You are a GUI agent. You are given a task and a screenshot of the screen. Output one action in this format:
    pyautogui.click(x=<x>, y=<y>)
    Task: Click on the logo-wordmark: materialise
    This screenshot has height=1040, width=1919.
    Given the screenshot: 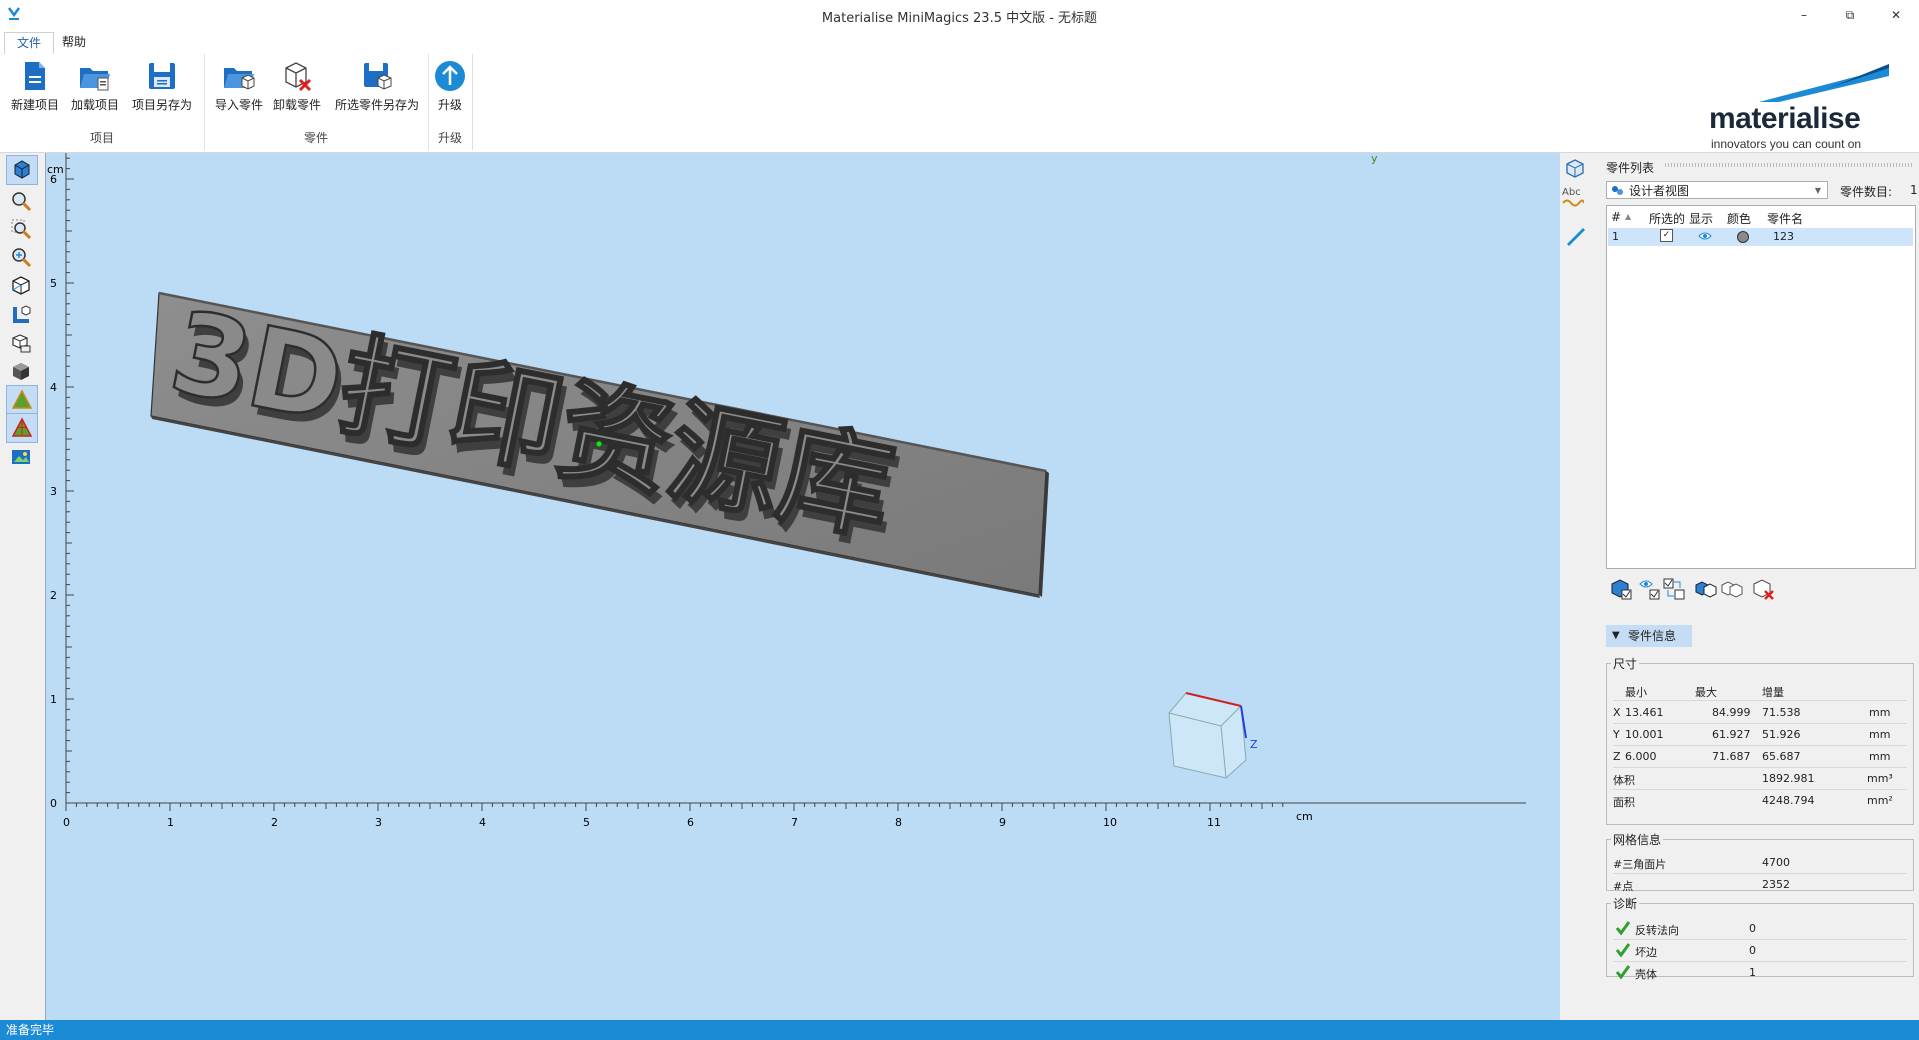 What is the action you would take?
    pyautogui.click(x=1785, y=118)
    